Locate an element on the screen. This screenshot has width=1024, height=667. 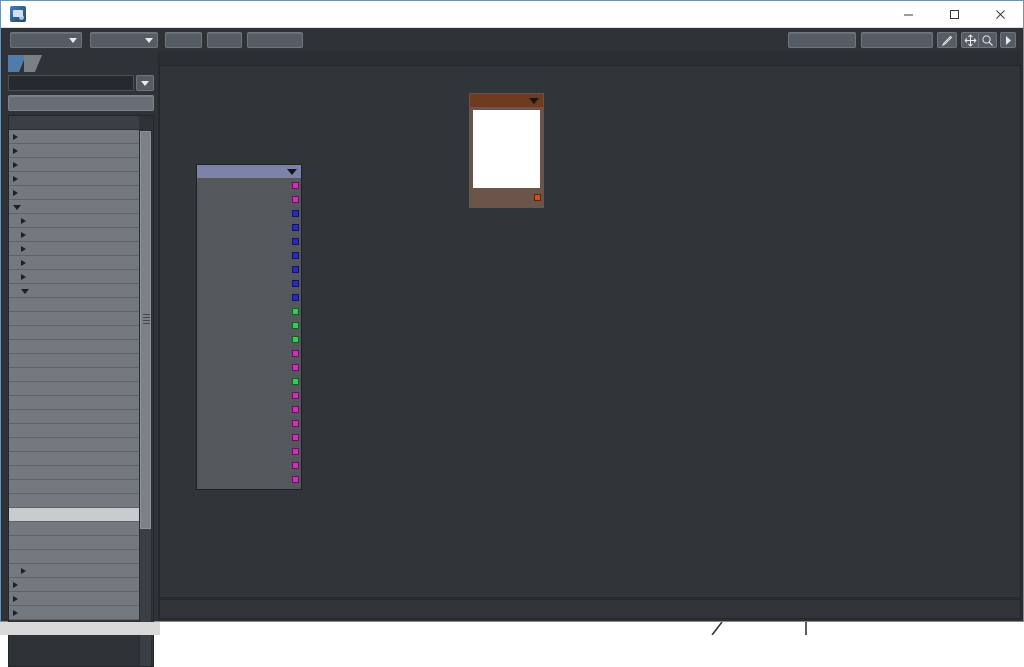
tree-item-relief-map is located at coordinates (74, 515).